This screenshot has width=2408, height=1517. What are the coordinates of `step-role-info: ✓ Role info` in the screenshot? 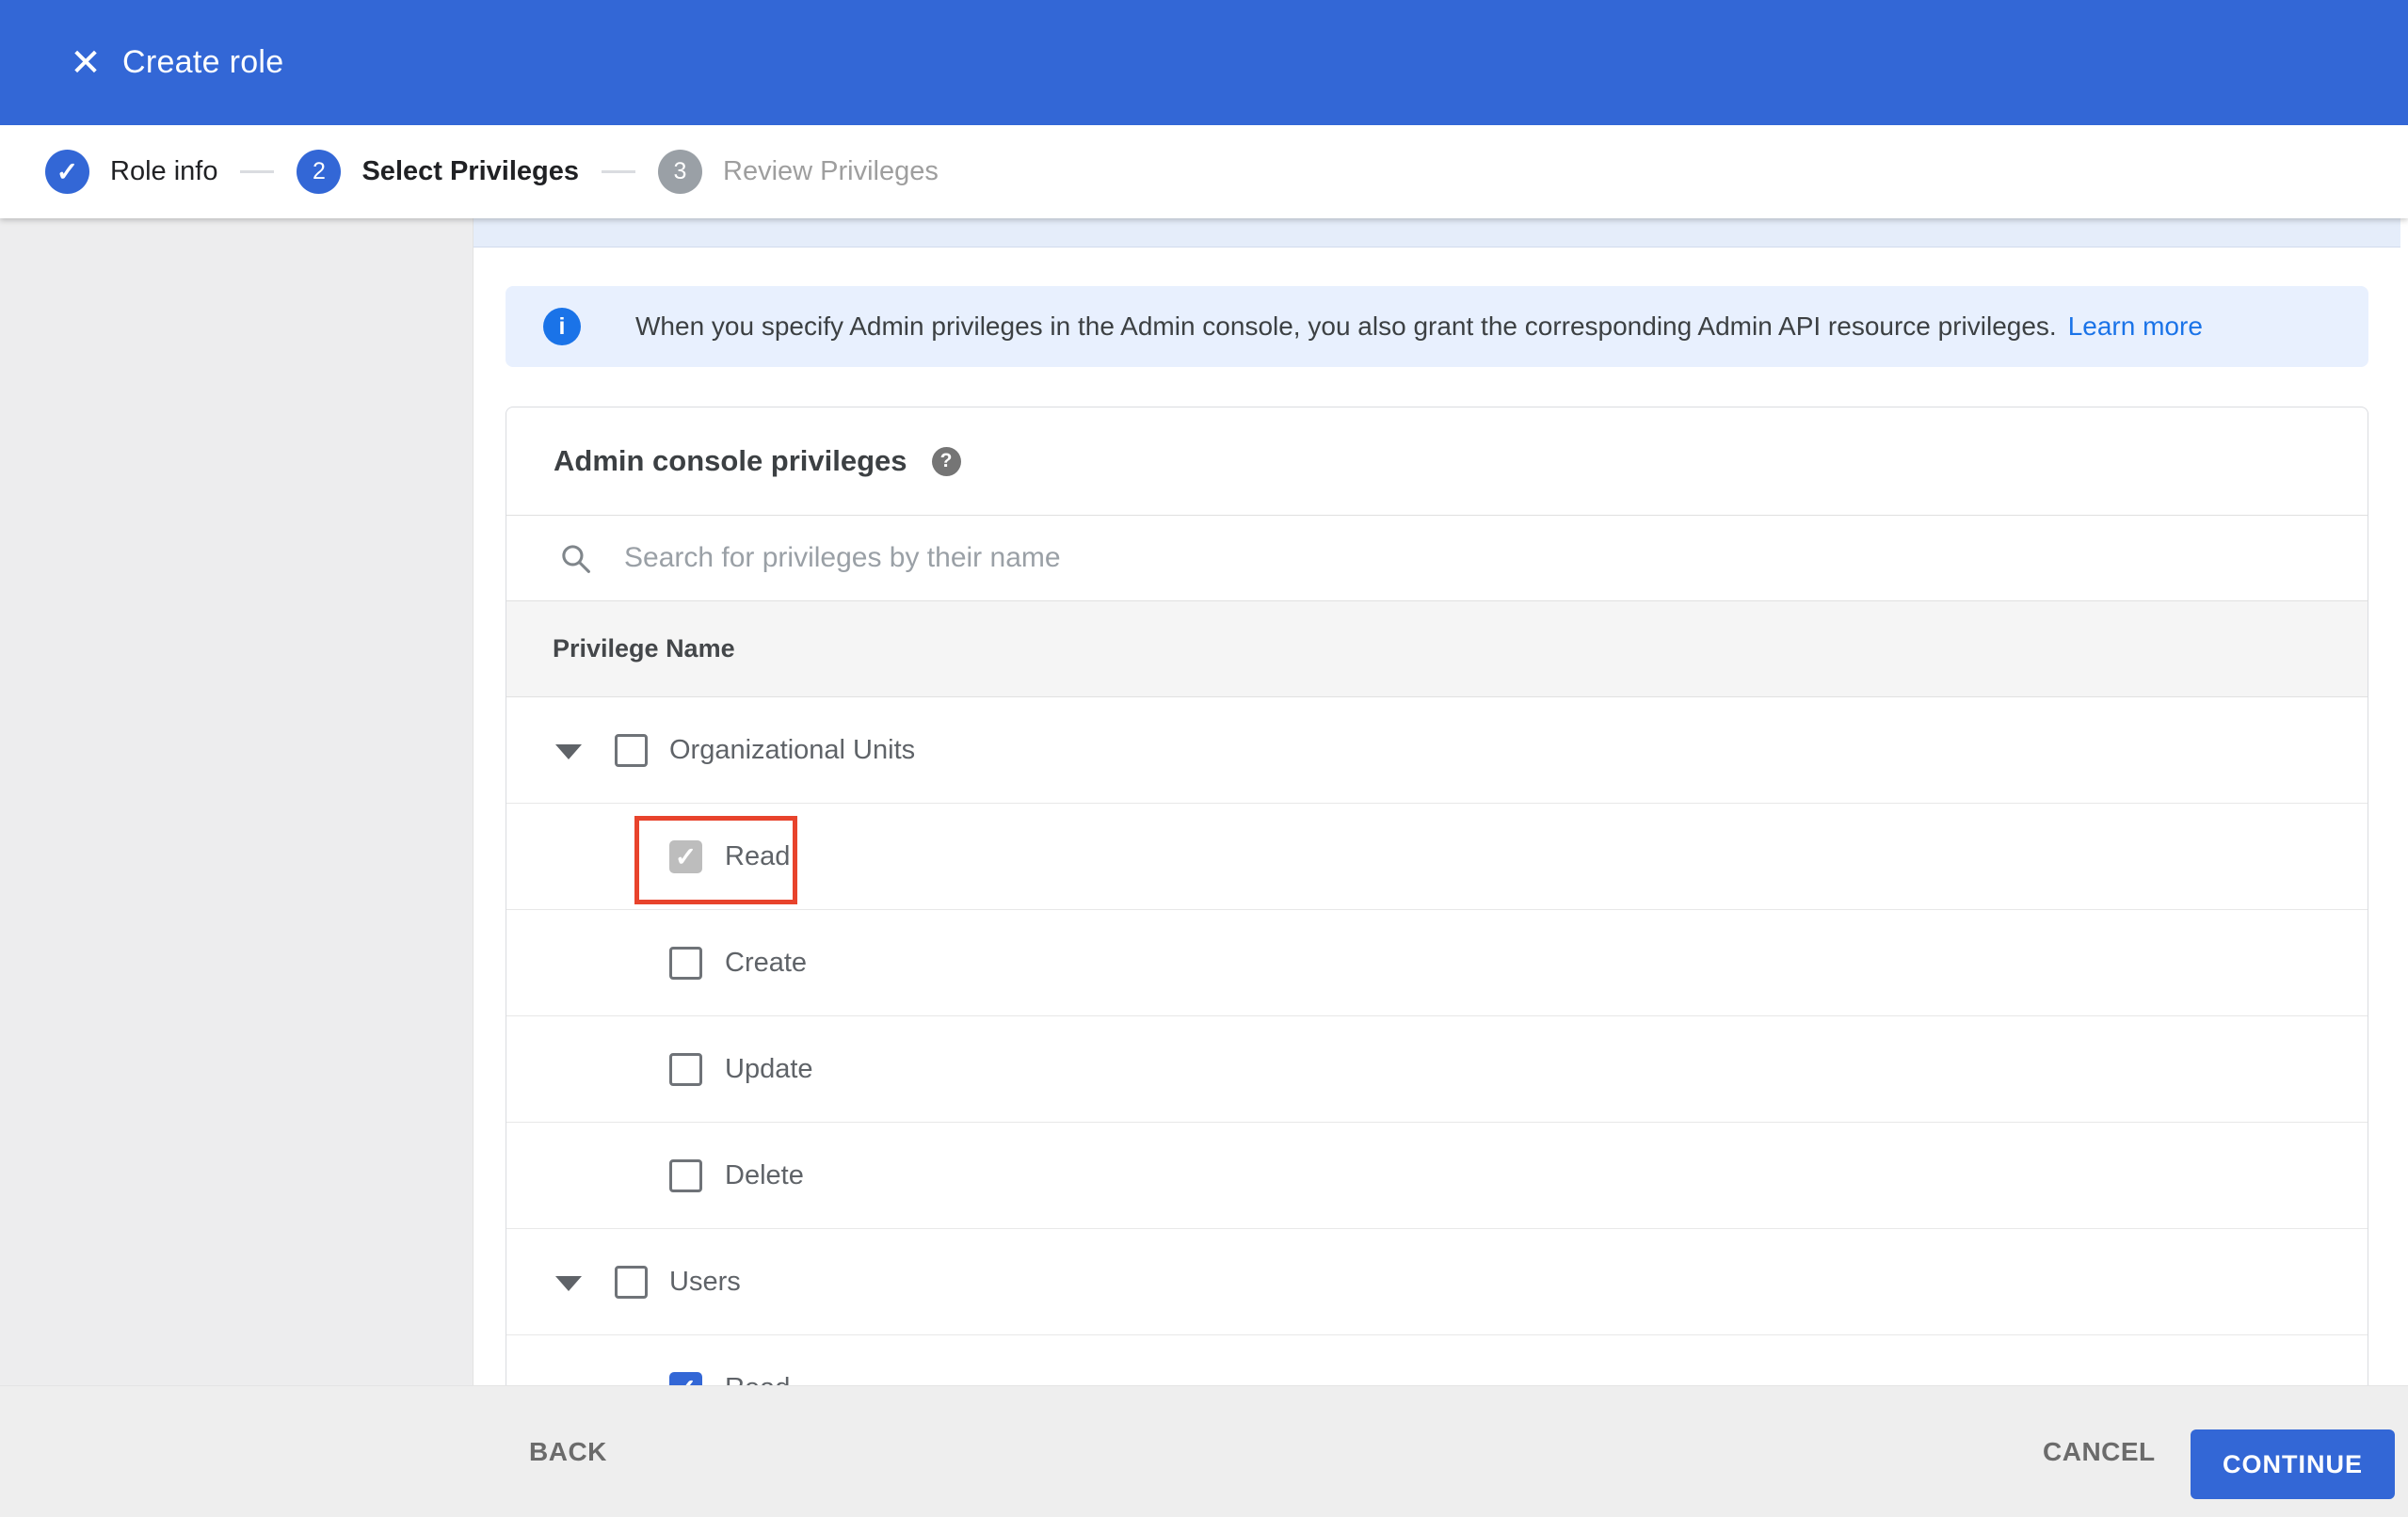 It's located at (131, 172).